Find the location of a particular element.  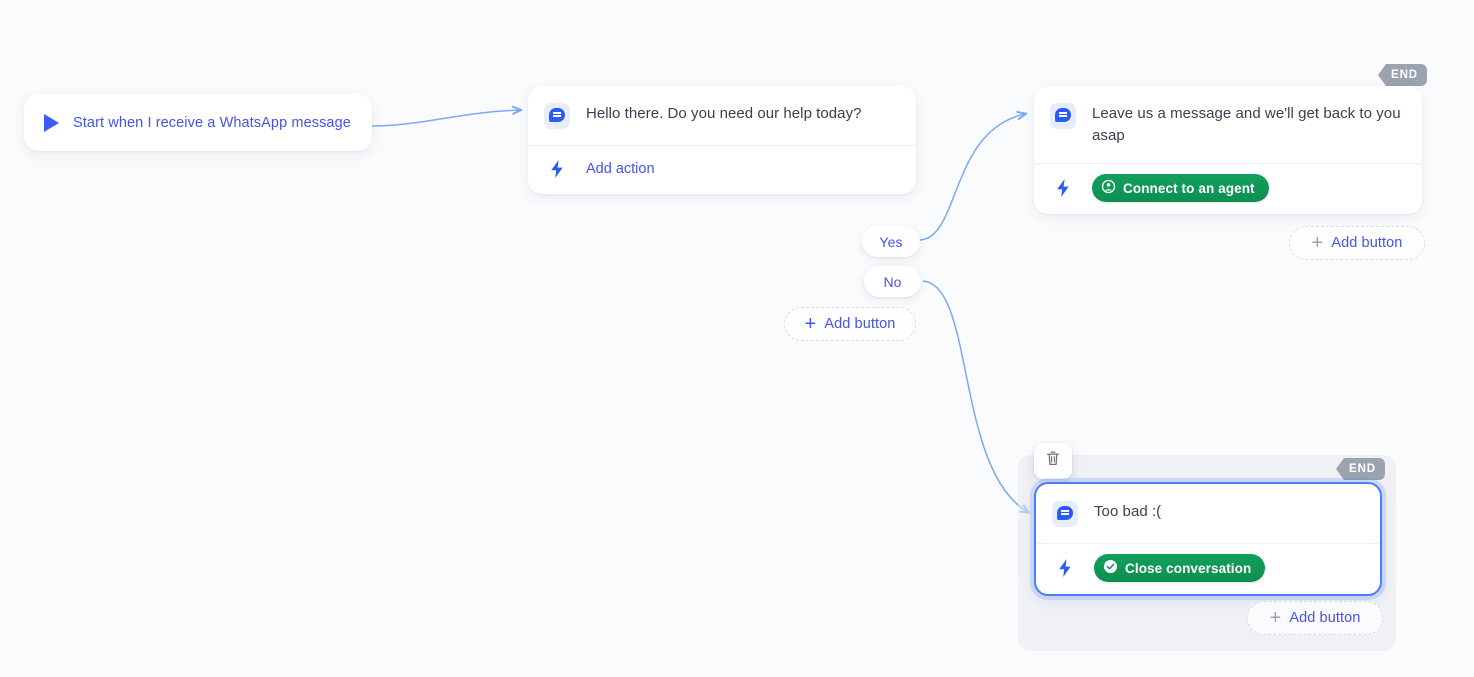

add-button-too-bad: + Add button is located at coordinates (1315, 618).